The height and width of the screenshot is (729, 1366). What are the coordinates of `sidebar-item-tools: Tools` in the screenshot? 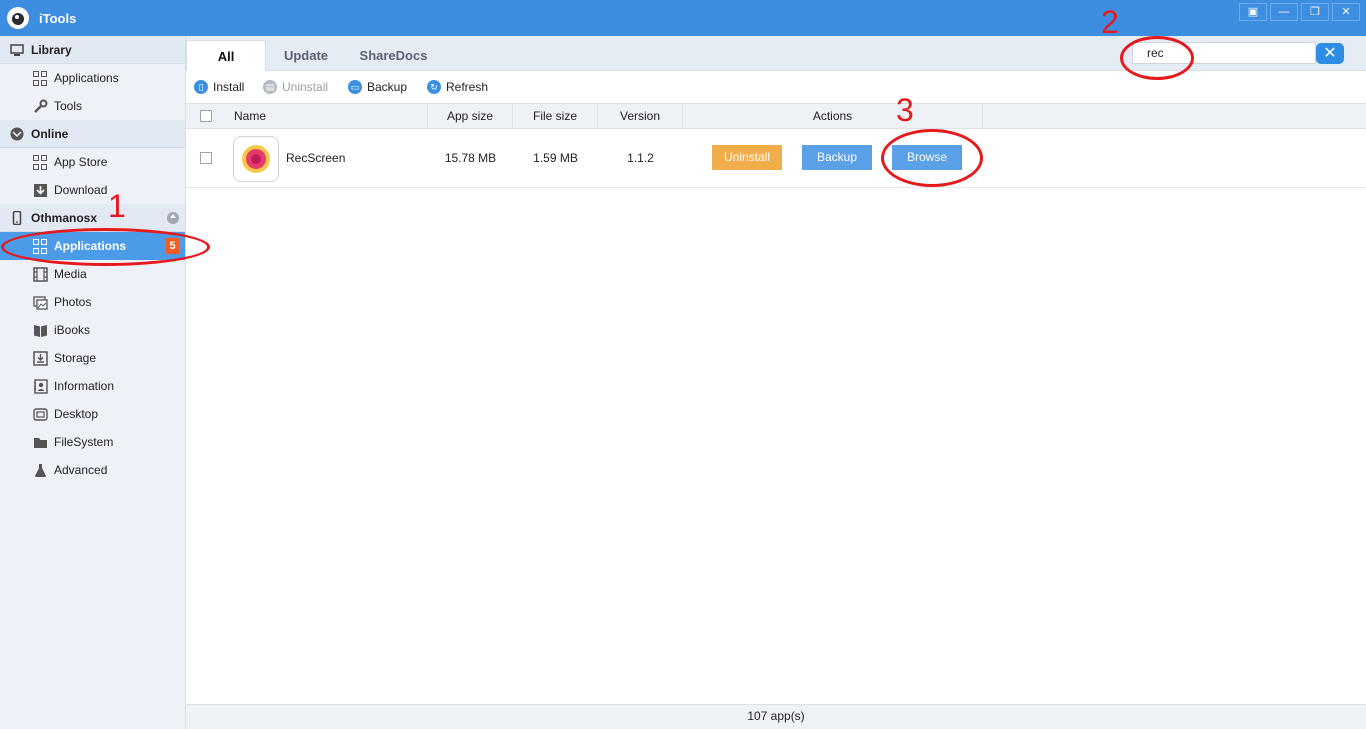 It's located at (92, 106).